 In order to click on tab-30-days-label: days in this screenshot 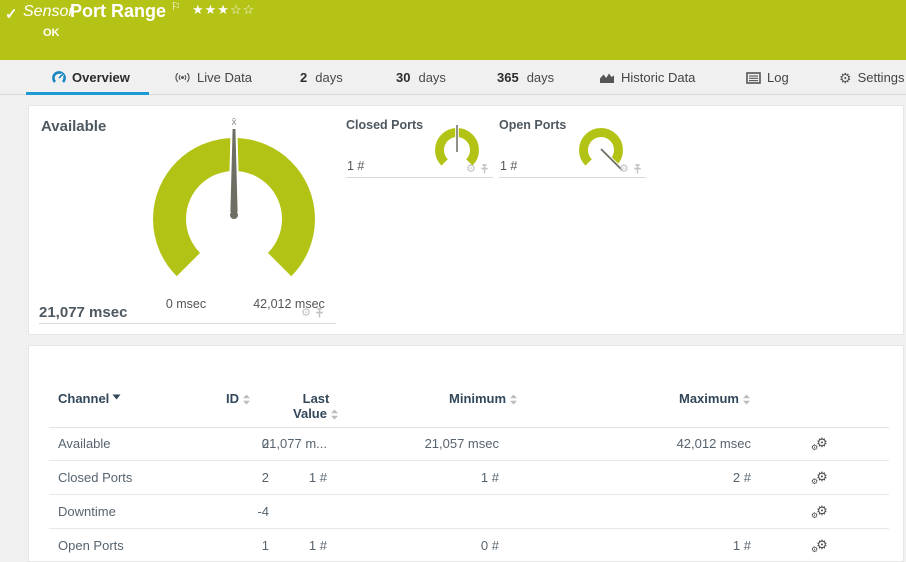, I will do `click(432, 77)`.